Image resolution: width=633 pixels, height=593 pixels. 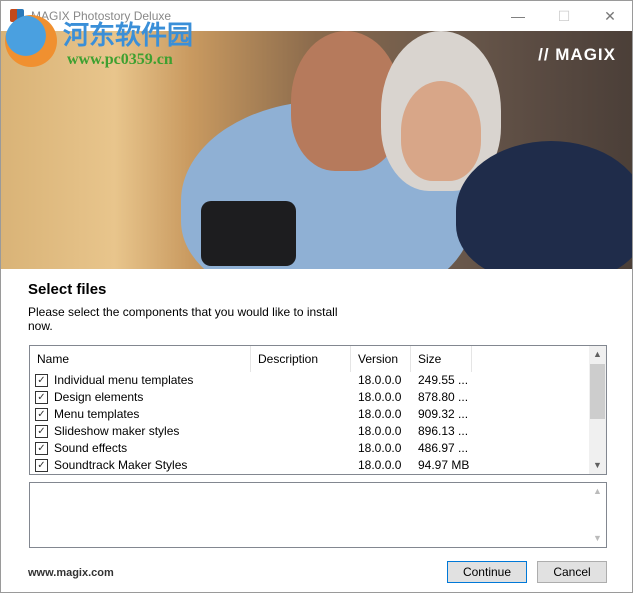 I want to click on component-description-box: ▲ ▼, so click(x=318, y=515).